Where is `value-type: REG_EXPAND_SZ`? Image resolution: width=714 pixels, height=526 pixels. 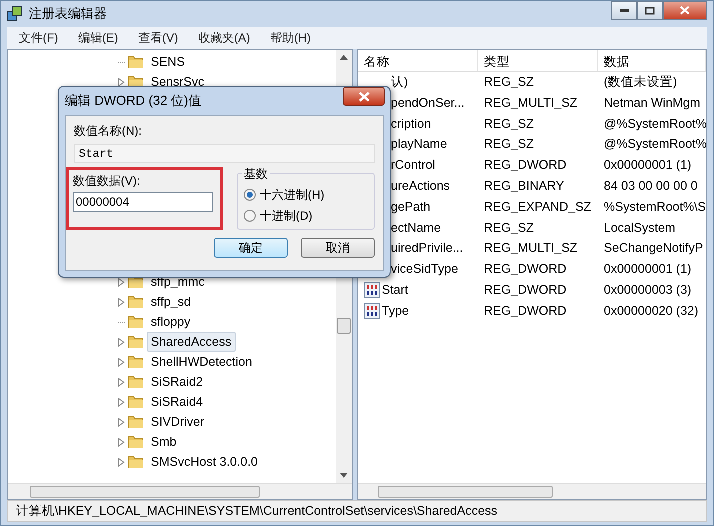 value-type: REG_EXPAND_SZ is located at coordinates (537, 207).